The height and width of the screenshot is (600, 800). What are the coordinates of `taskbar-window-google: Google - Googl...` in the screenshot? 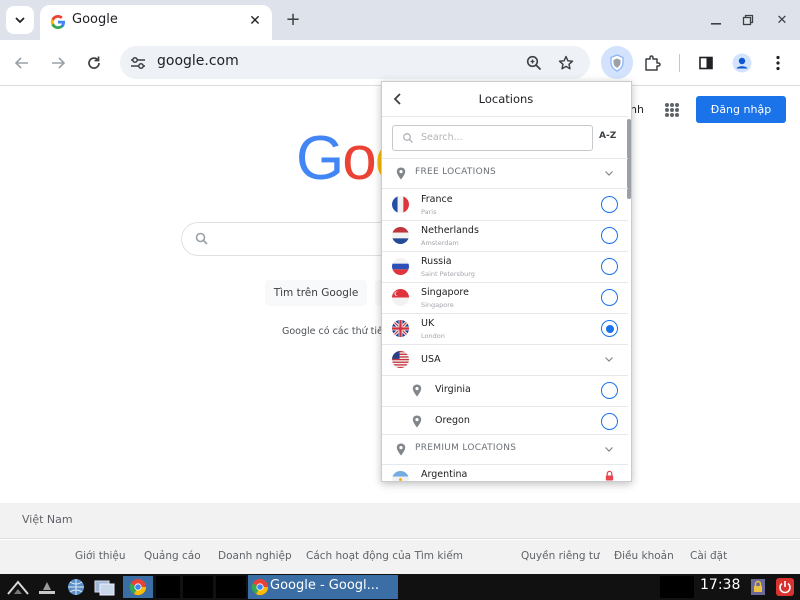 It's located at (323, 587).